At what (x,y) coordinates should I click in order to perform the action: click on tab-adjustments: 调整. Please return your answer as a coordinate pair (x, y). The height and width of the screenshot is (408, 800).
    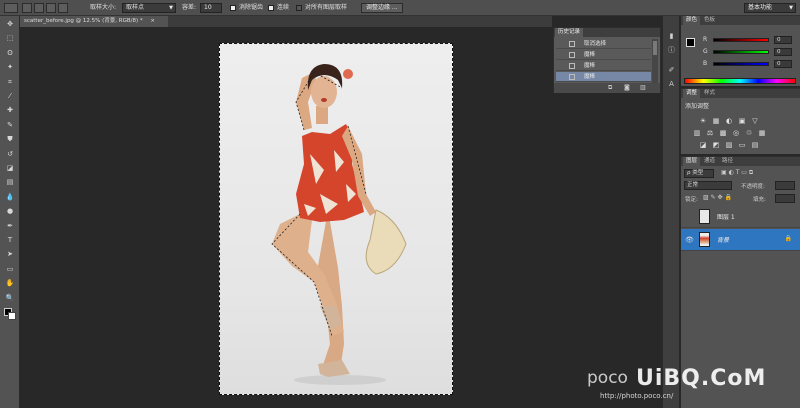
    Looking at the image, I should click on (692, 93).